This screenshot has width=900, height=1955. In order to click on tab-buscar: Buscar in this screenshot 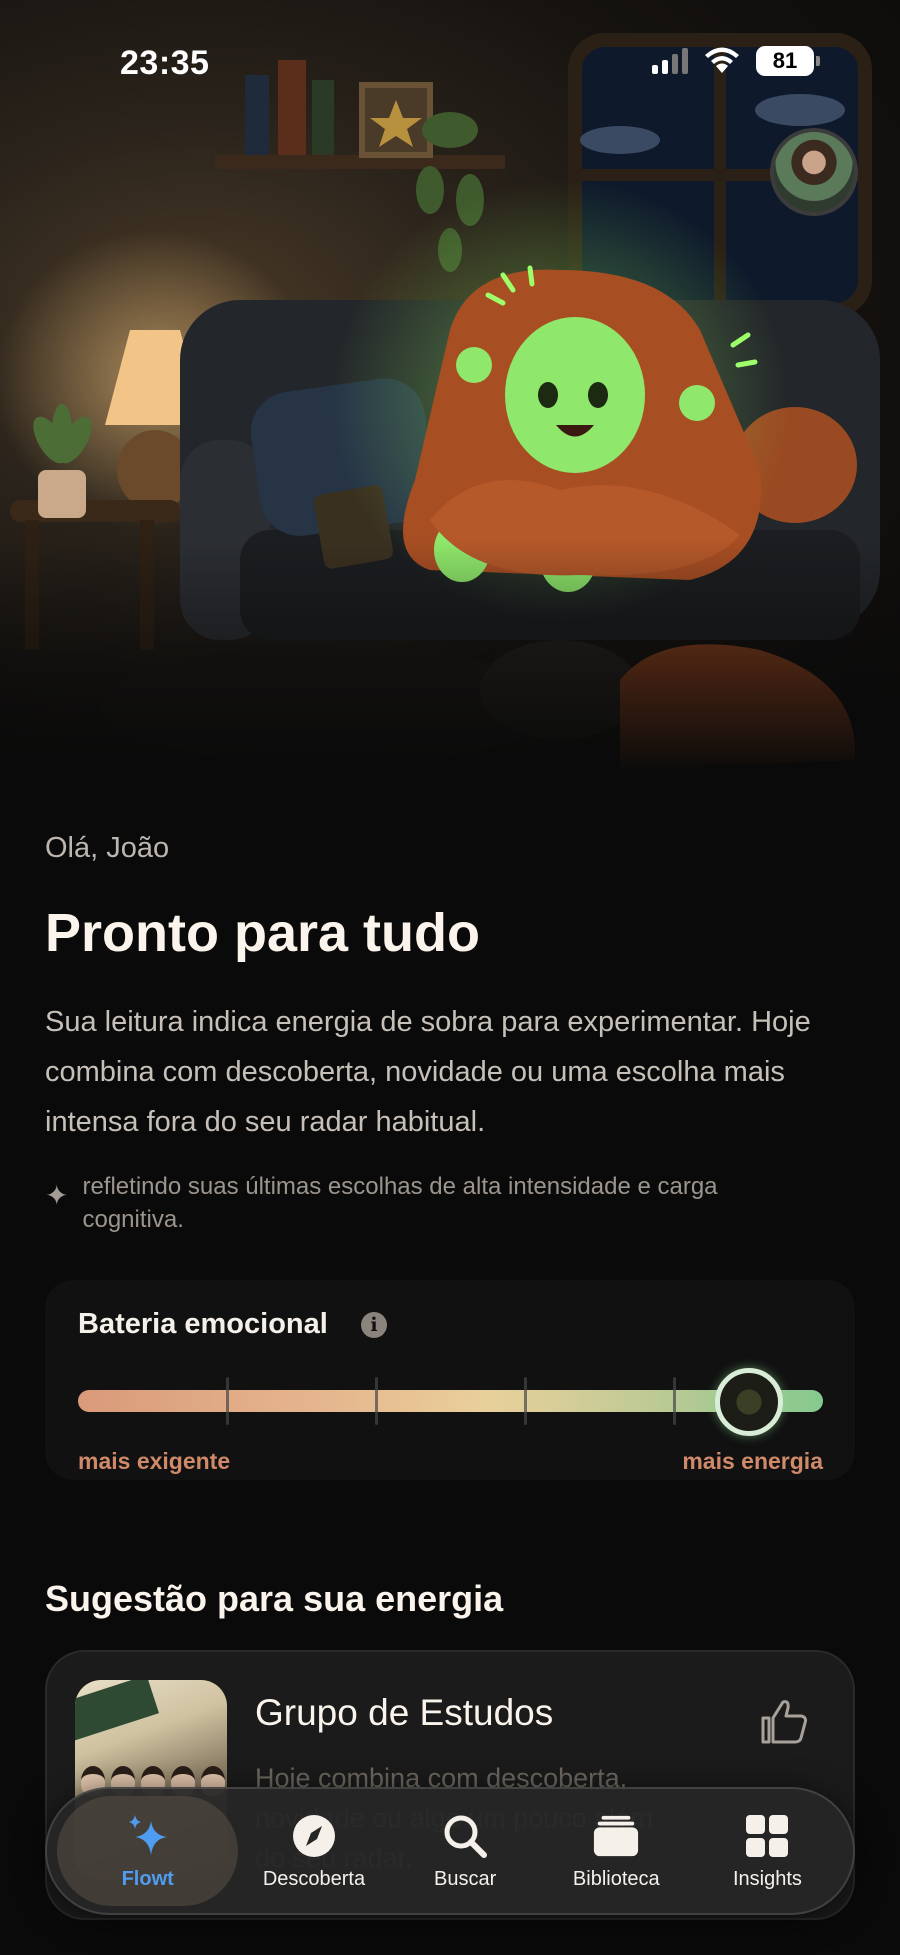, I will do `click(465, 1851)`.